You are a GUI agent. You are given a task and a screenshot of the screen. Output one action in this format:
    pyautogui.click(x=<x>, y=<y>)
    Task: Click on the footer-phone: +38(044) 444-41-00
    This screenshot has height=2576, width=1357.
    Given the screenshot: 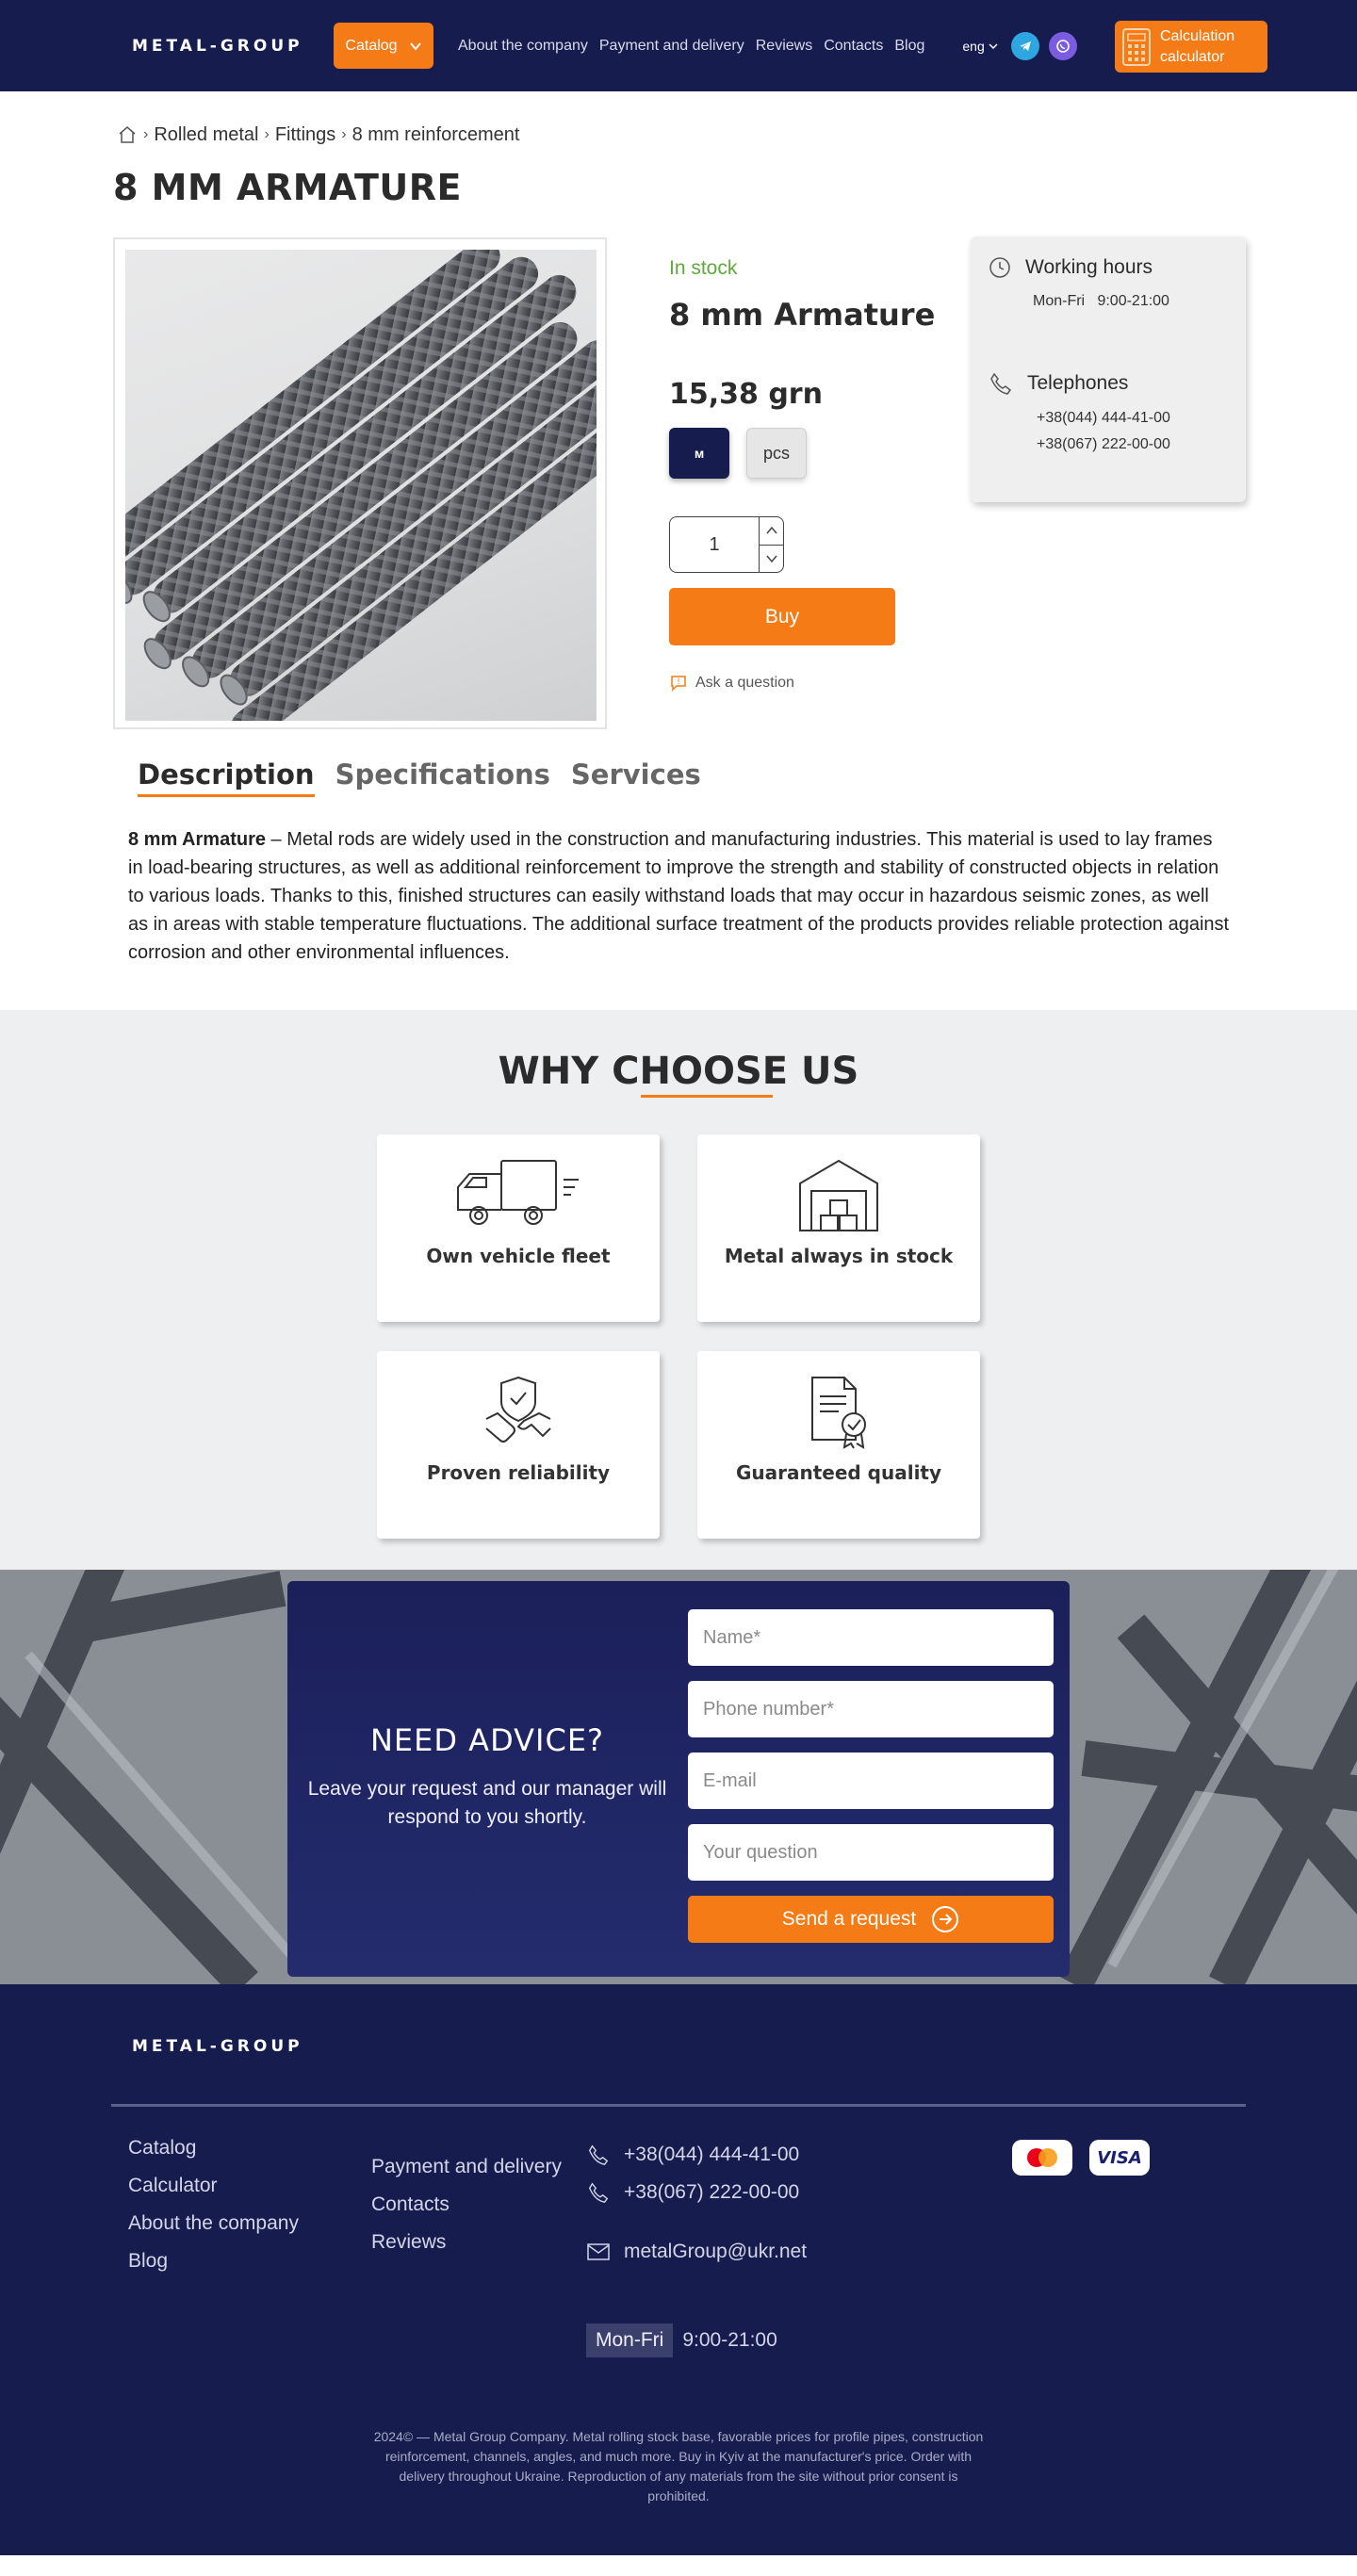 What is the action you would take?
    pyautogui.click(x=692, y=2155)
    